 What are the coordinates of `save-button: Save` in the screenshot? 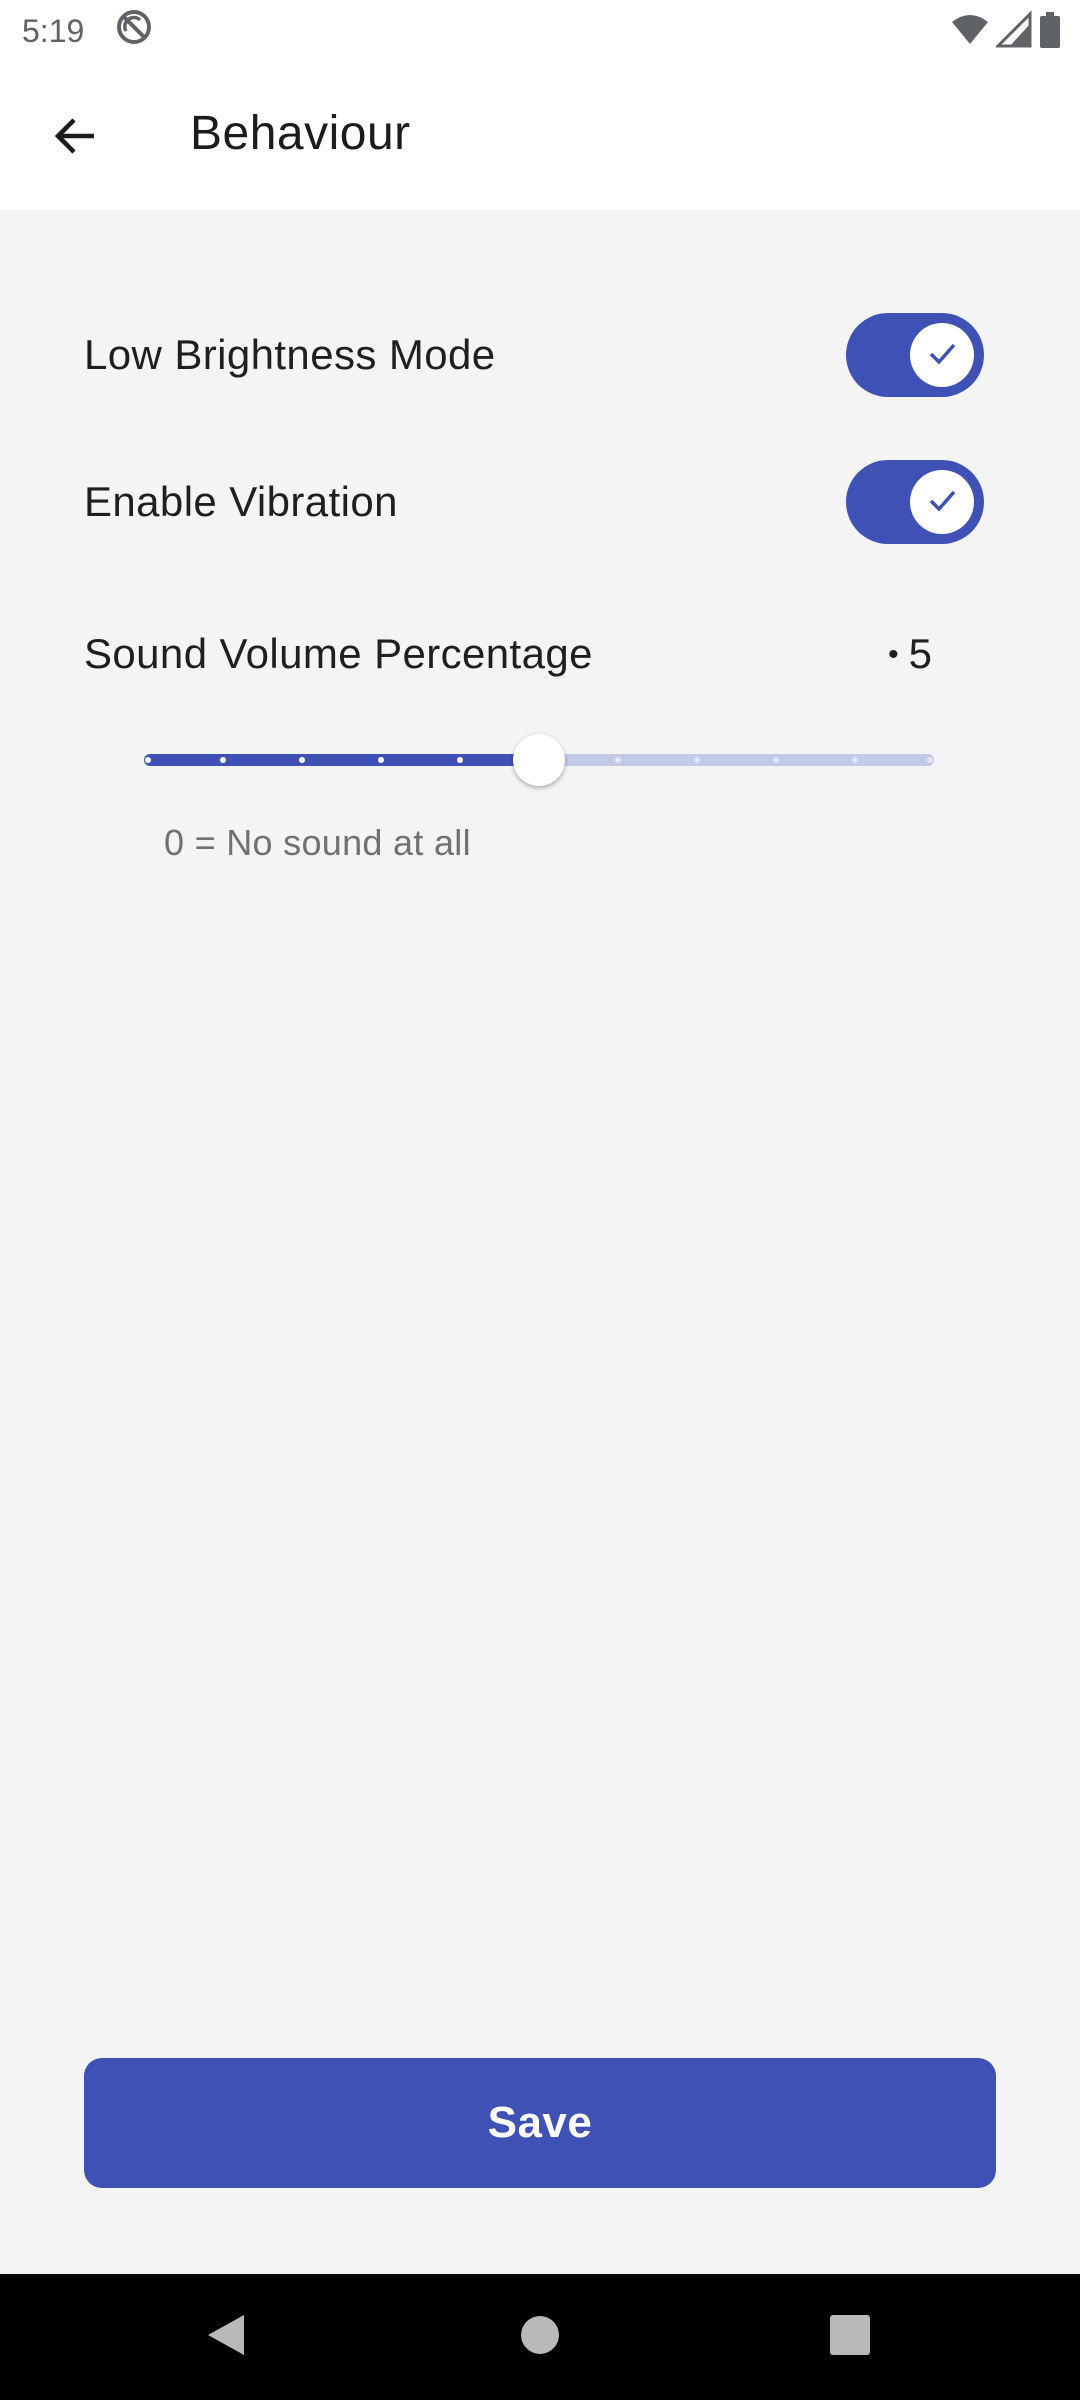 It's located at (540, 2123).